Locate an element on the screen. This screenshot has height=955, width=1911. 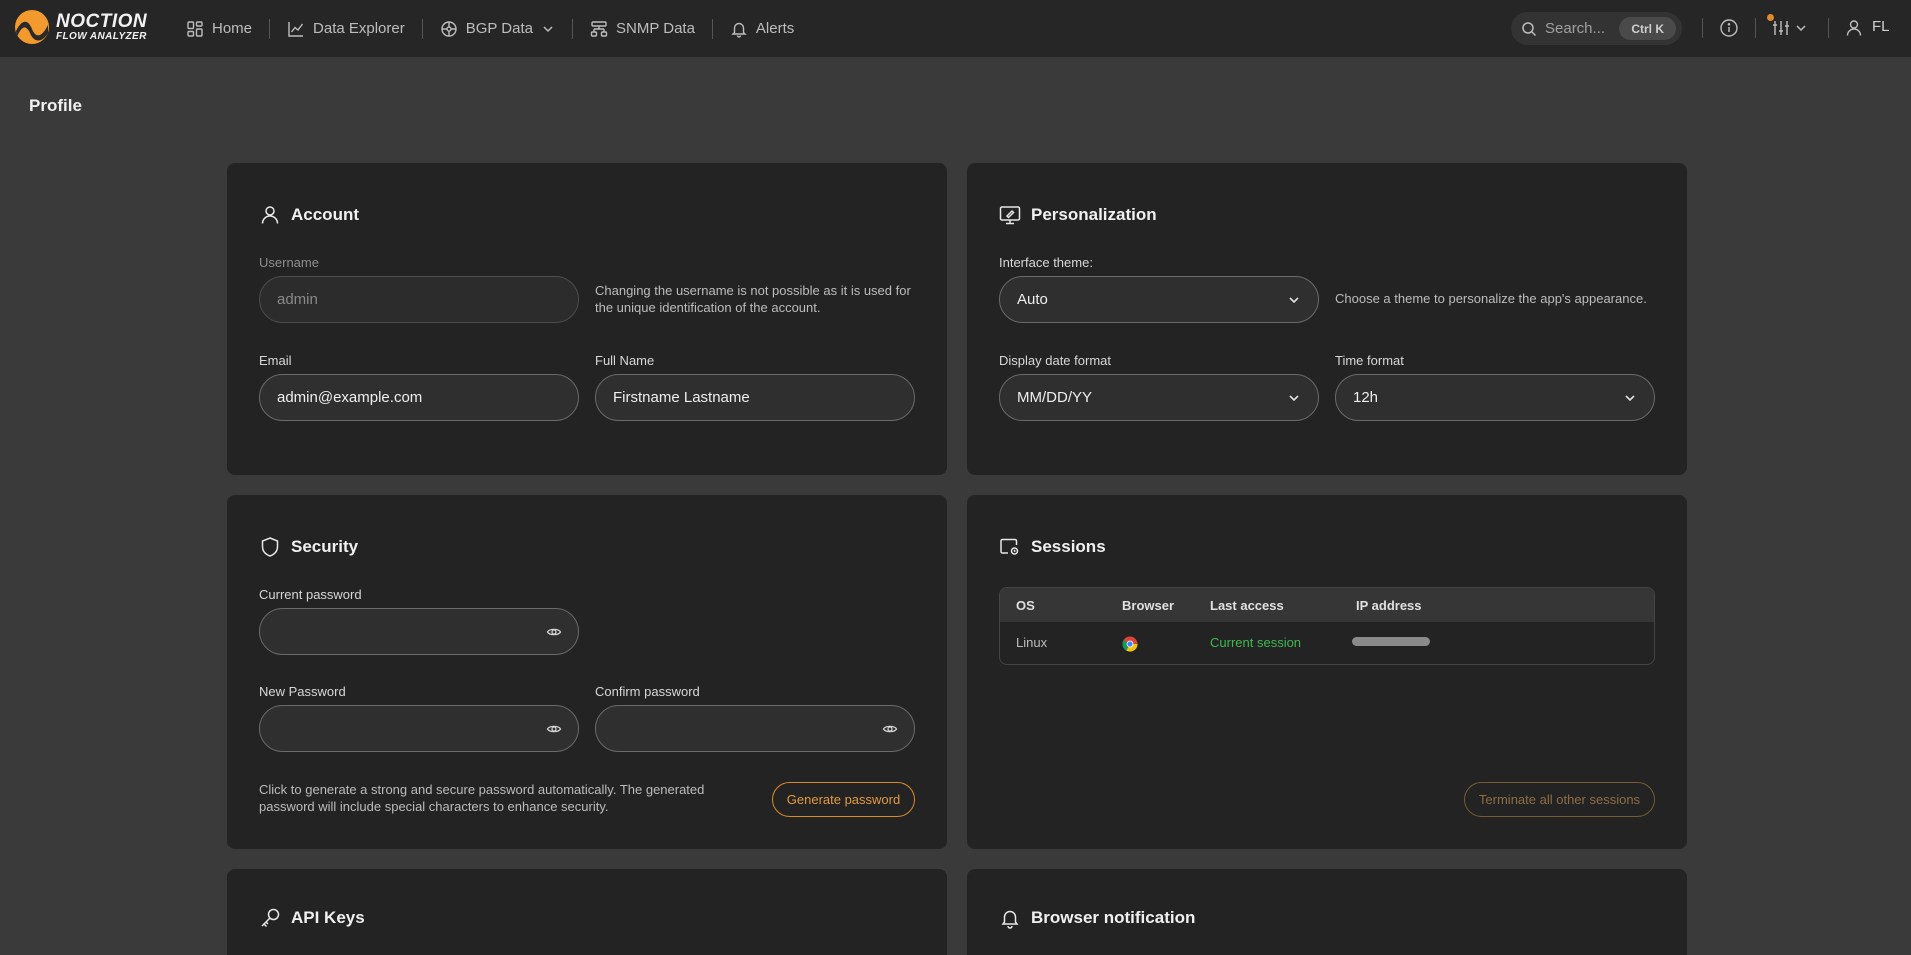
nav-snmp-data: SNMP Data is located at coordinates (642, 29).